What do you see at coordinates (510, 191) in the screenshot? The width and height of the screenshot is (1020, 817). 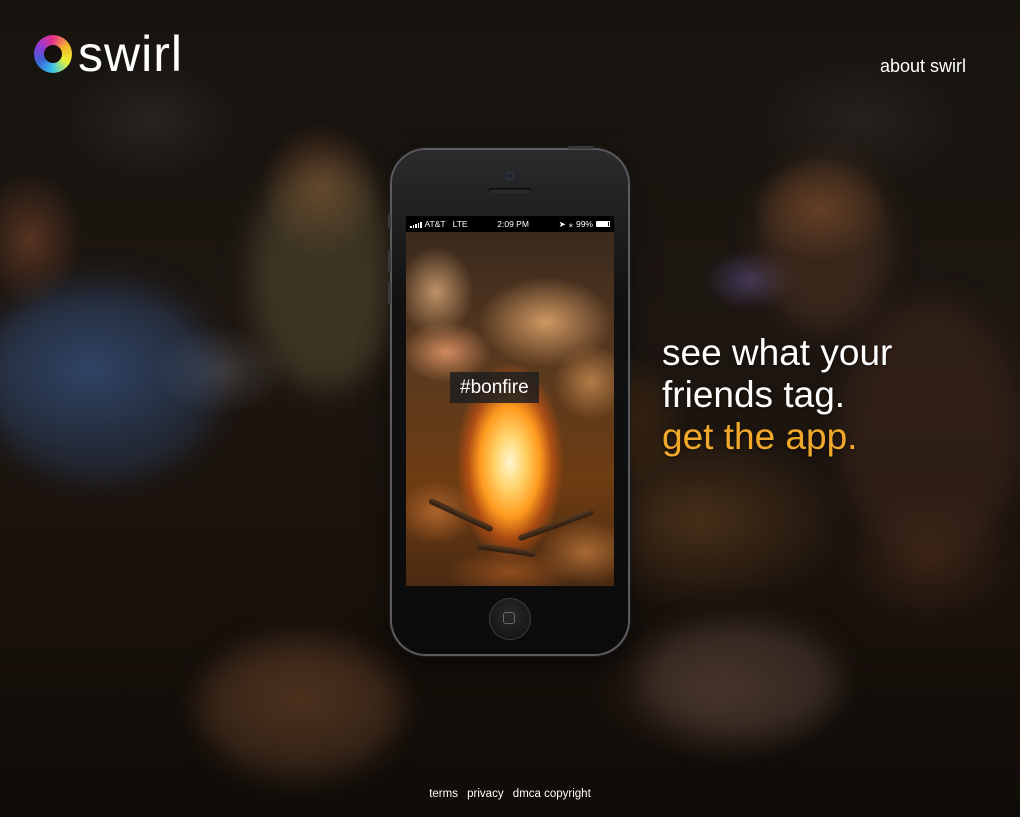 I see `phone-speaker` at bounding box center [510, 191].